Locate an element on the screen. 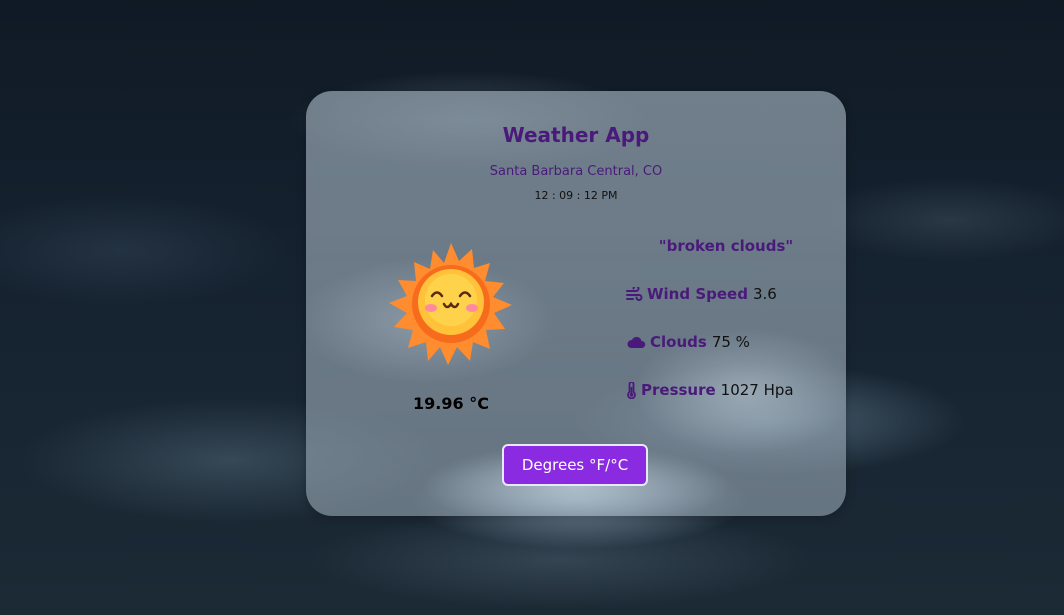 Image resolution: width=1064 pixels, height=615 pixels. wind-speed-value: 3.6 is located at coordinates (764, 294).